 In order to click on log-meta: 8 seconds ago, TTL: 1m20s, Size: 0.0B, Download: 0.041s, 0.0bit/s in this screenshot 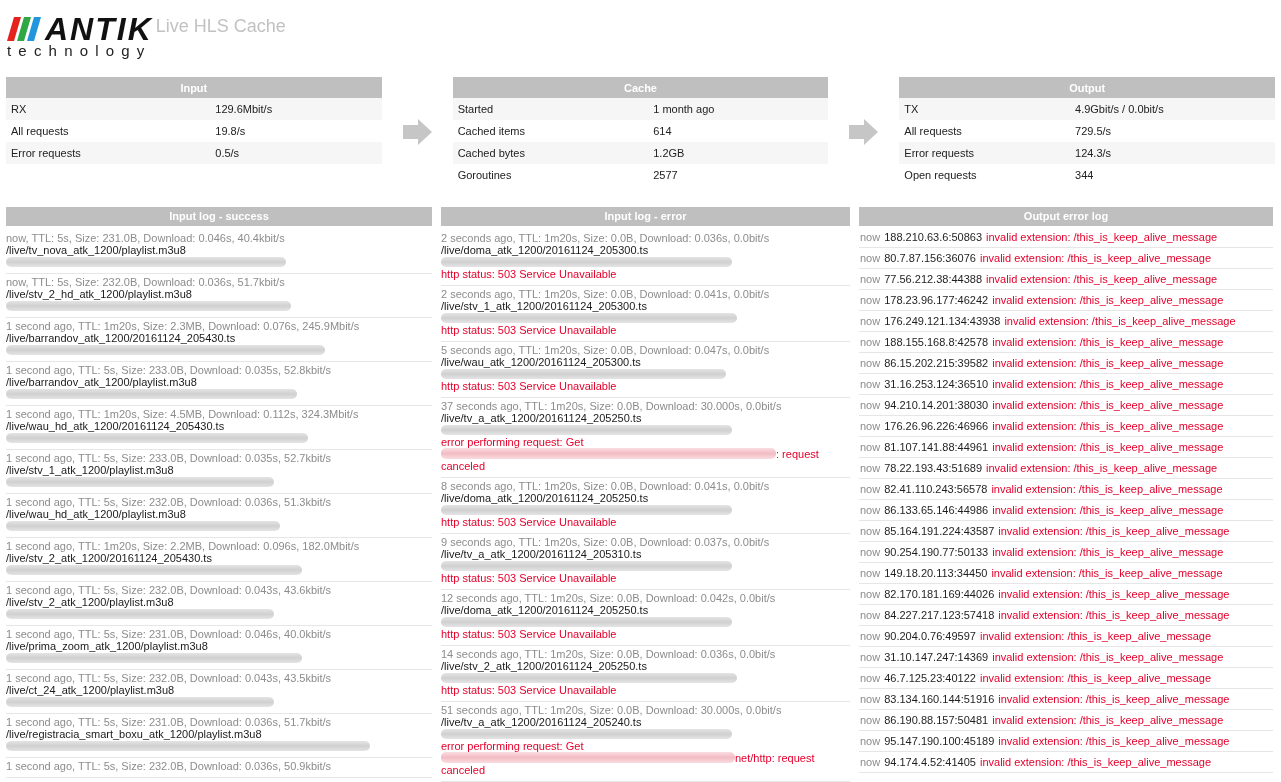, I will do `click(605, 486)`.